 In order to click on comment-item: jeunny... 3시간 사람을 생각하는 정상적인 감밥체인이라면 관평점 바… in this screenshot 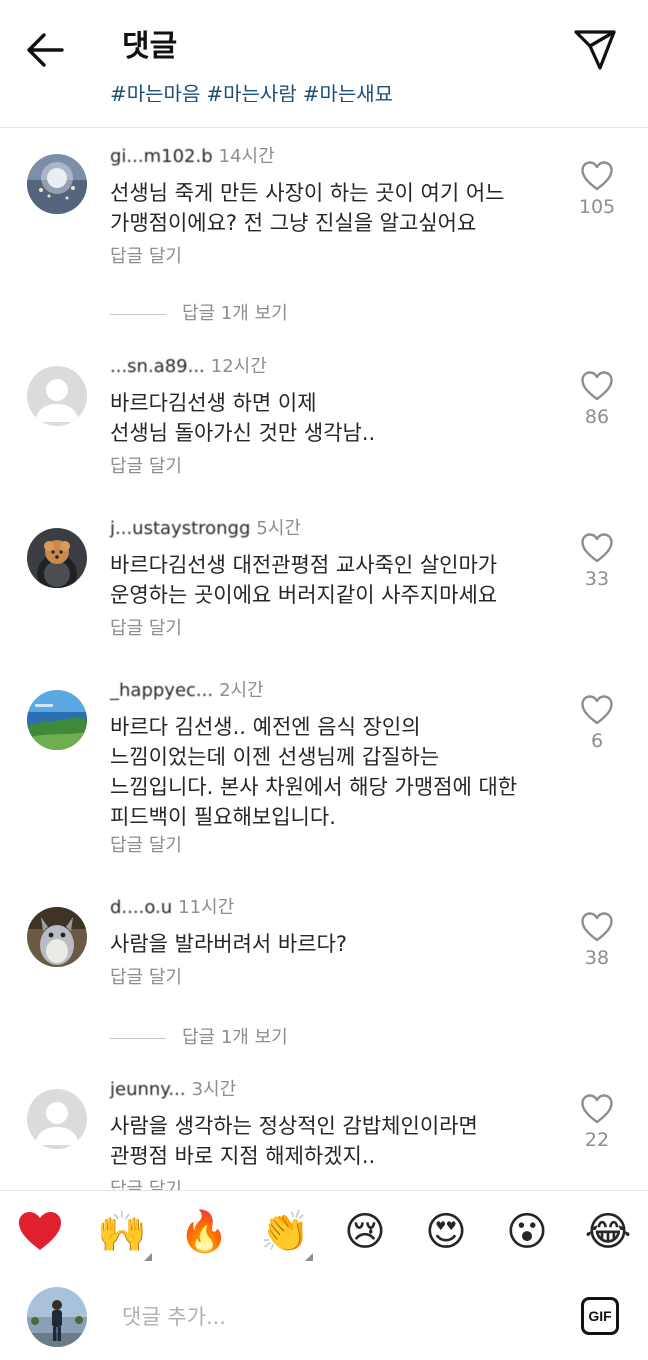, I will do `click(324, 1126)`.